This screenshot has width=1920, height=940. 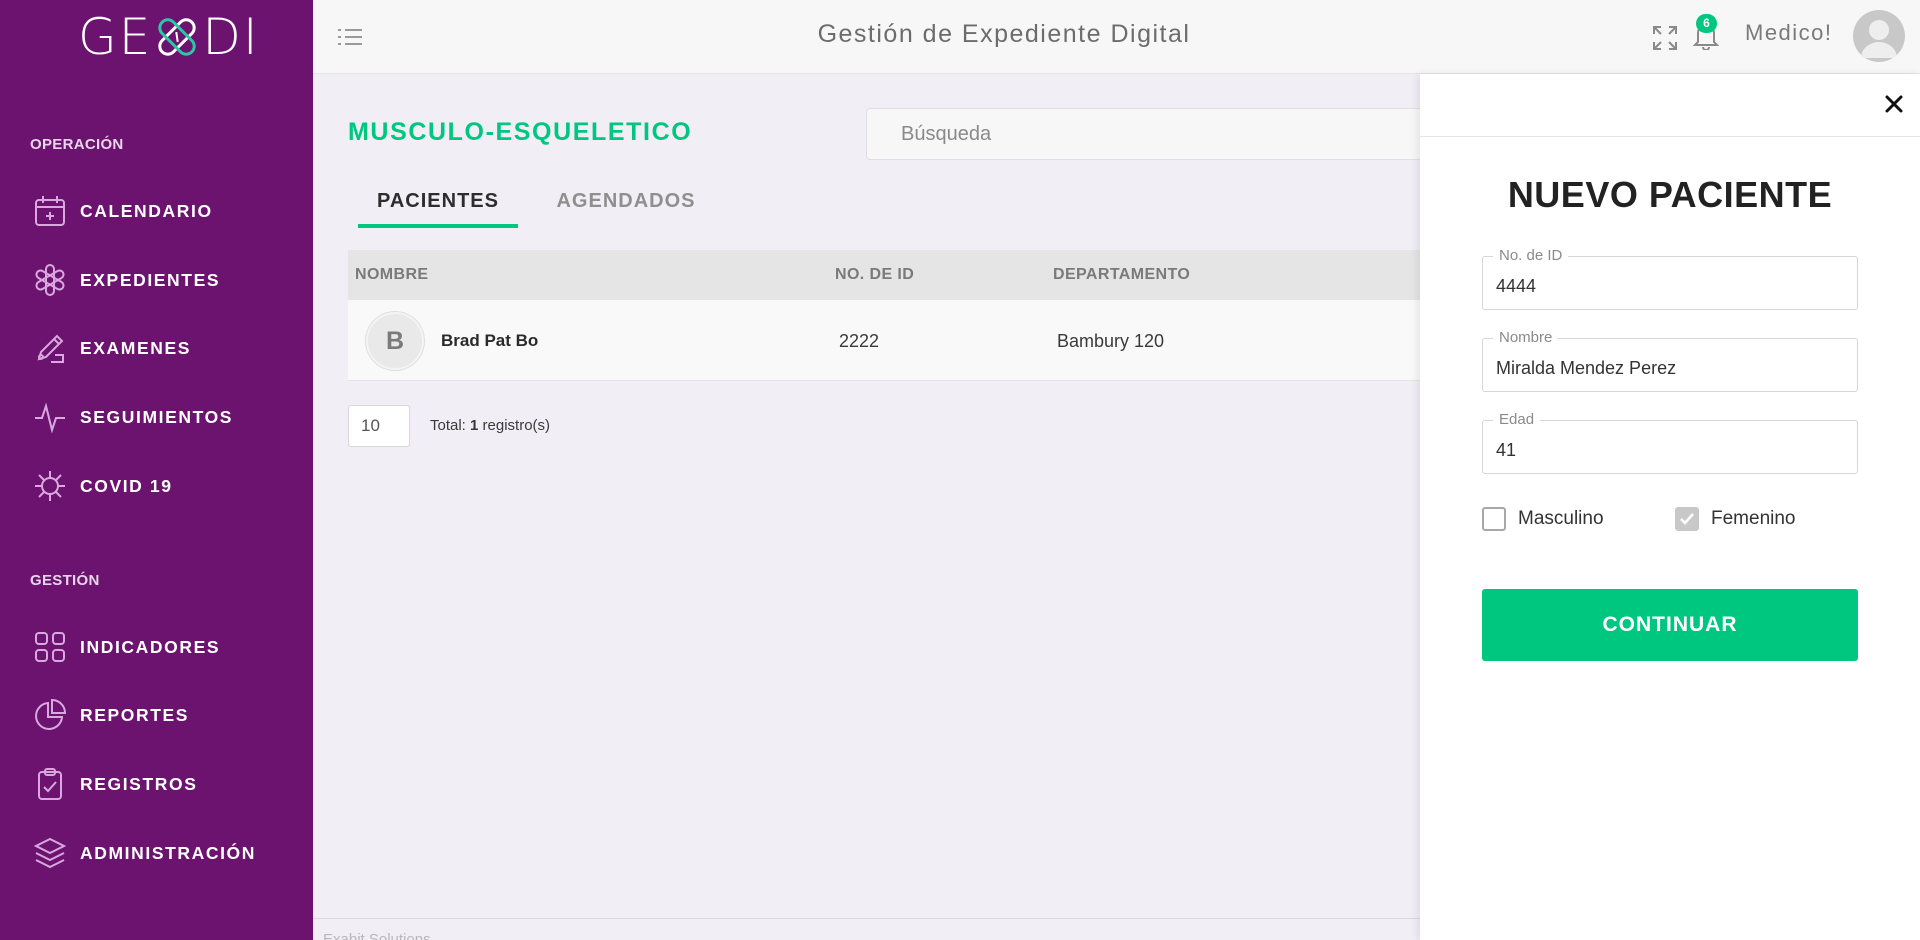 What do you see at coordinates (50, 417) in the screenshot?
I see `heartbeat-icon` at bounding box center [50, 417].